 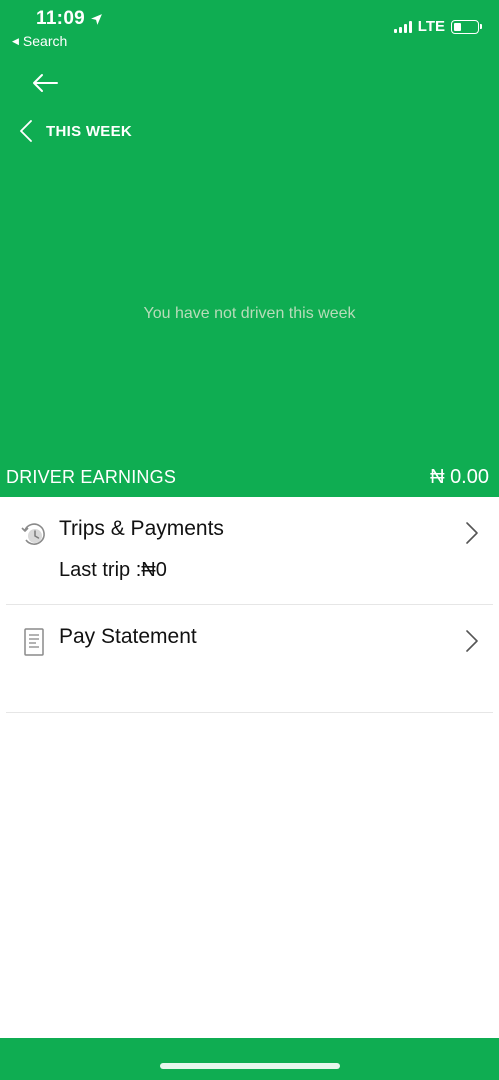 I want to click on receipt-icon, so click(x=34, y=642).